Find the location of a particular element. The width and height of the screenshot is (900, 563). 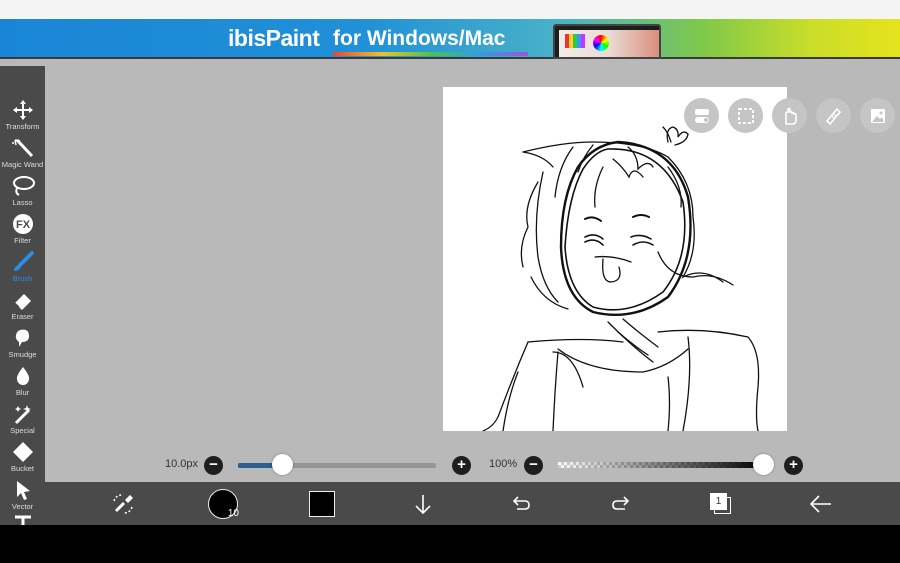

back-button is located at coordinates (821, 503).